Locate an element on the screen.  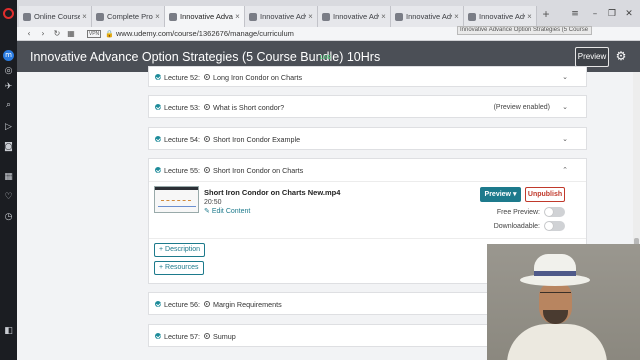
lecture-header: Lecture 56: Margin Requirements is located at coordinates (218, 304).